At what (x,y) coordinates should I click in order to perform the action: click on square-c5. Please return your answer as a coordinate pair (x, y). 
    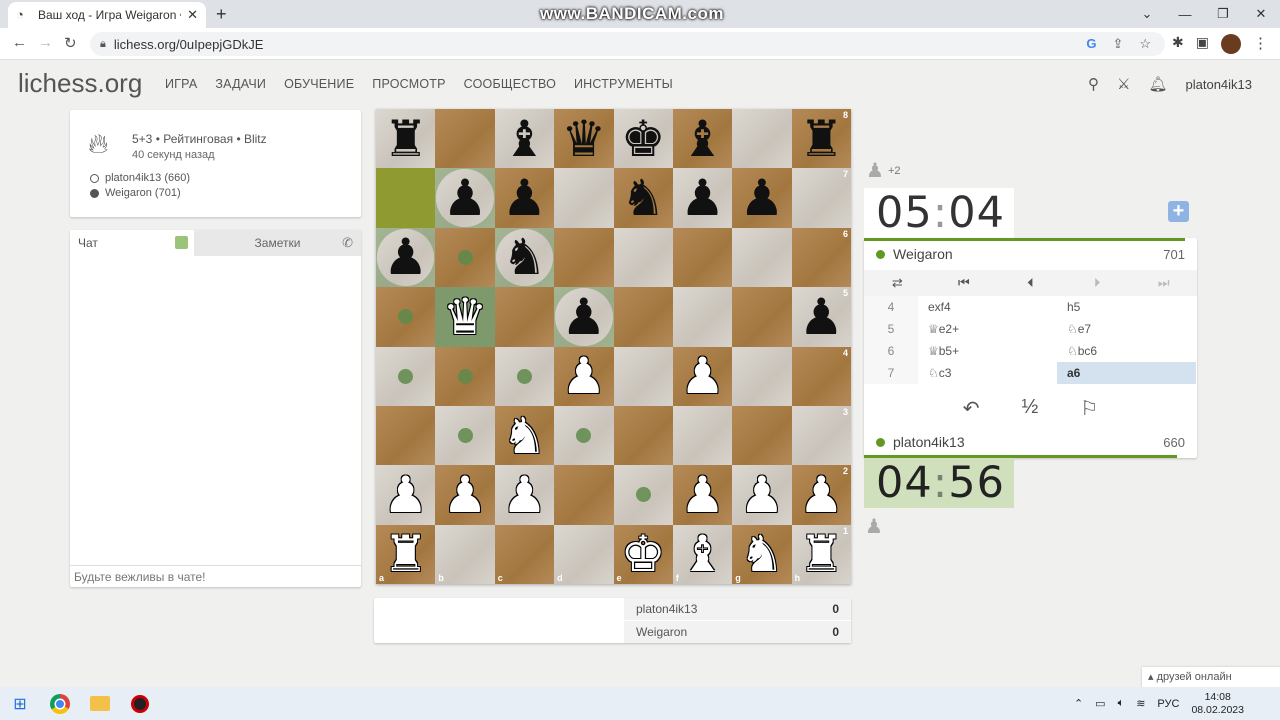
    Looking at the image, I should click on (524, 317).